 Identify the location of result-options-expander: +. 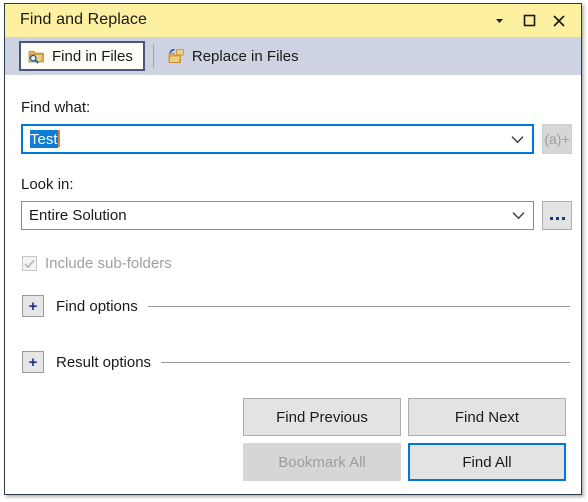
(33, 362).